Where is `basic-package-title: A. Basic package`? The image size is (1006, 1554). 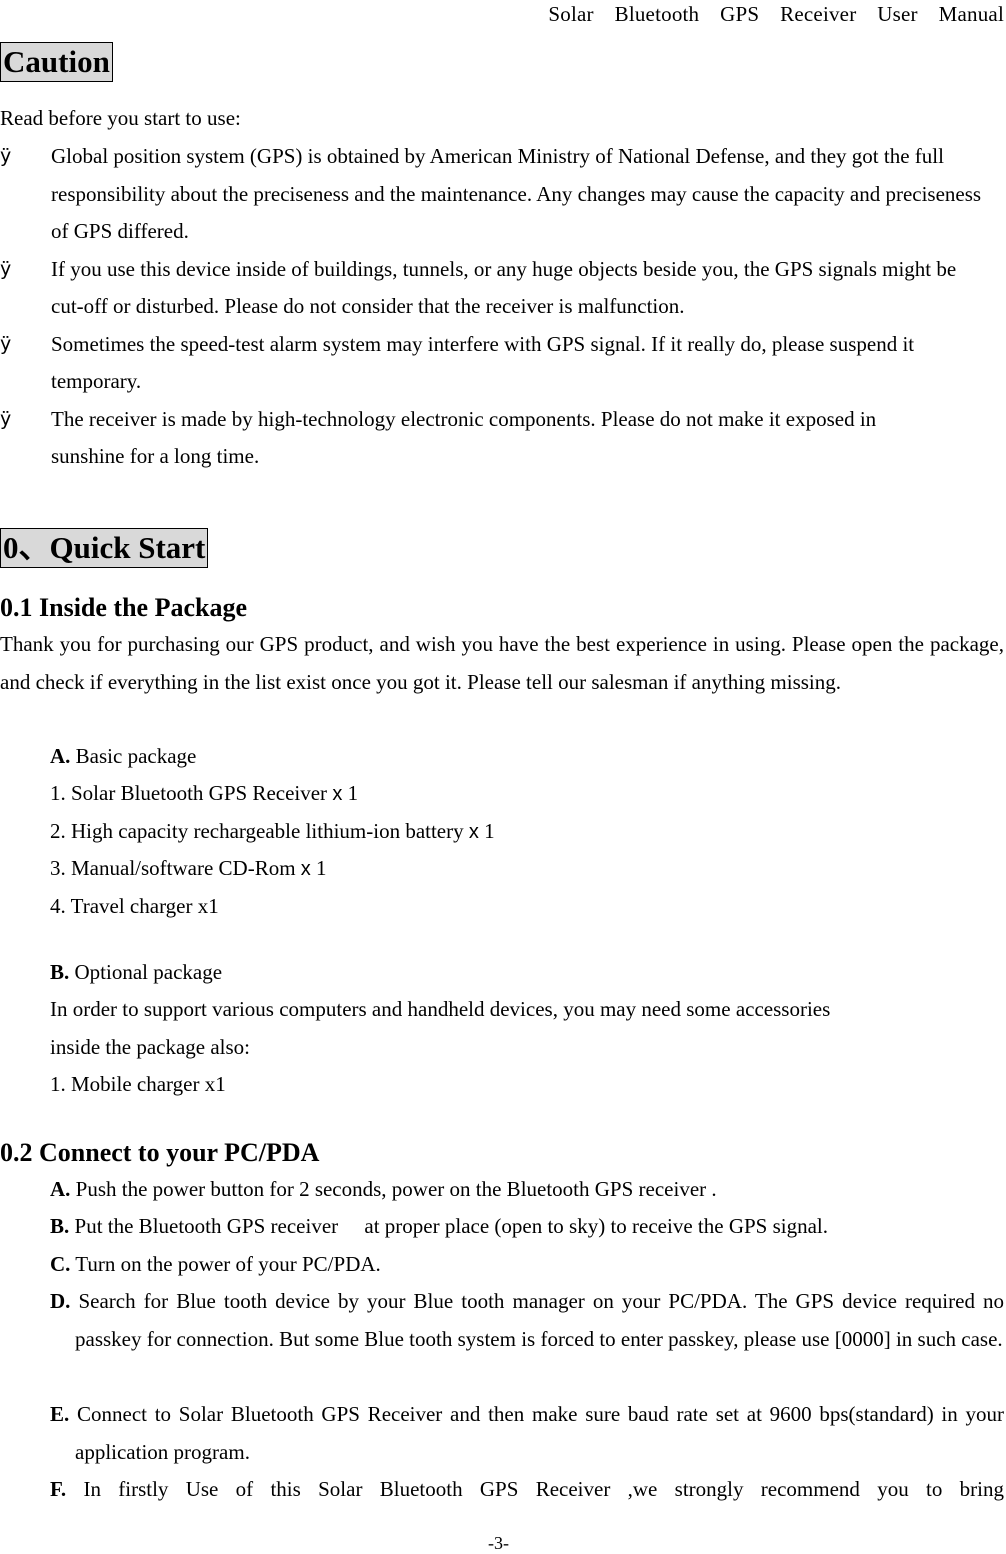
basic-package-title: A. Basic package is located at coordinates (123, 757).